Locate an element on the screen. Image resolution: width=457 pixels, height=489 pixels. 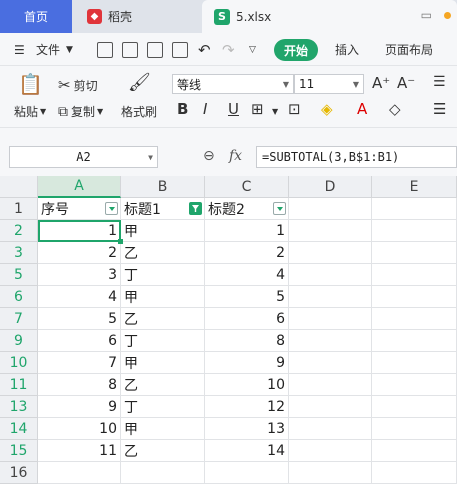
row-header: 3 is located at coordinates (19, 253).